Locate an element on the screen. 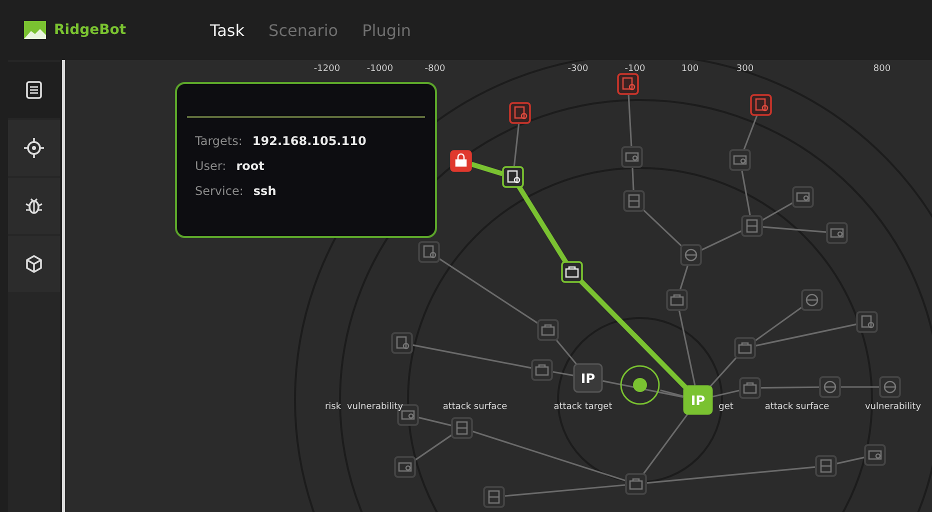 This screenshot has width=932, height=512. info-label: Service: is located at coordinates (219, 191).